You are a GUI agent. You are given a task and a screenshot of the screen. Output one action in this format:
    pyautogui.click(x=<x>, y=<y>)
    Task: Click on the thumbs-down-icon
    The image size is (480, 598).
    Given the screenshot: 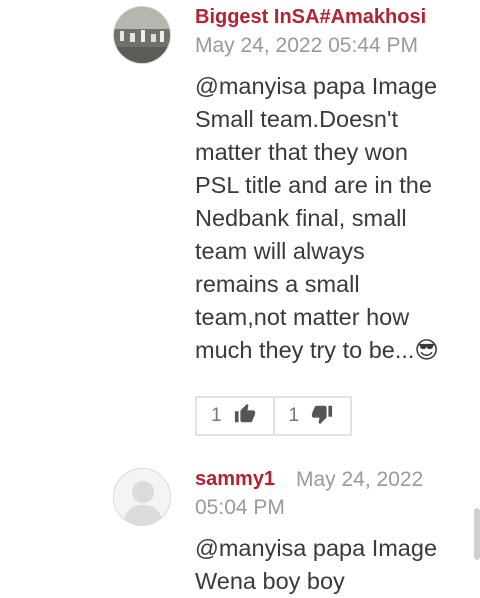 What is the action you would take?
    pyautogui.click(x=322, y=416)
    